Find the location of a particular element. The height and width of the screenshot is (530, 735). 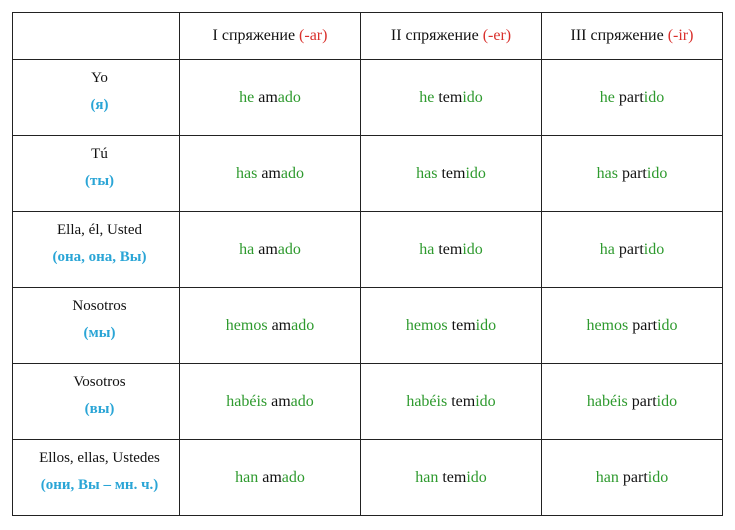

header-cell: II спряжение (-er) is located at coordinates (451, 36).